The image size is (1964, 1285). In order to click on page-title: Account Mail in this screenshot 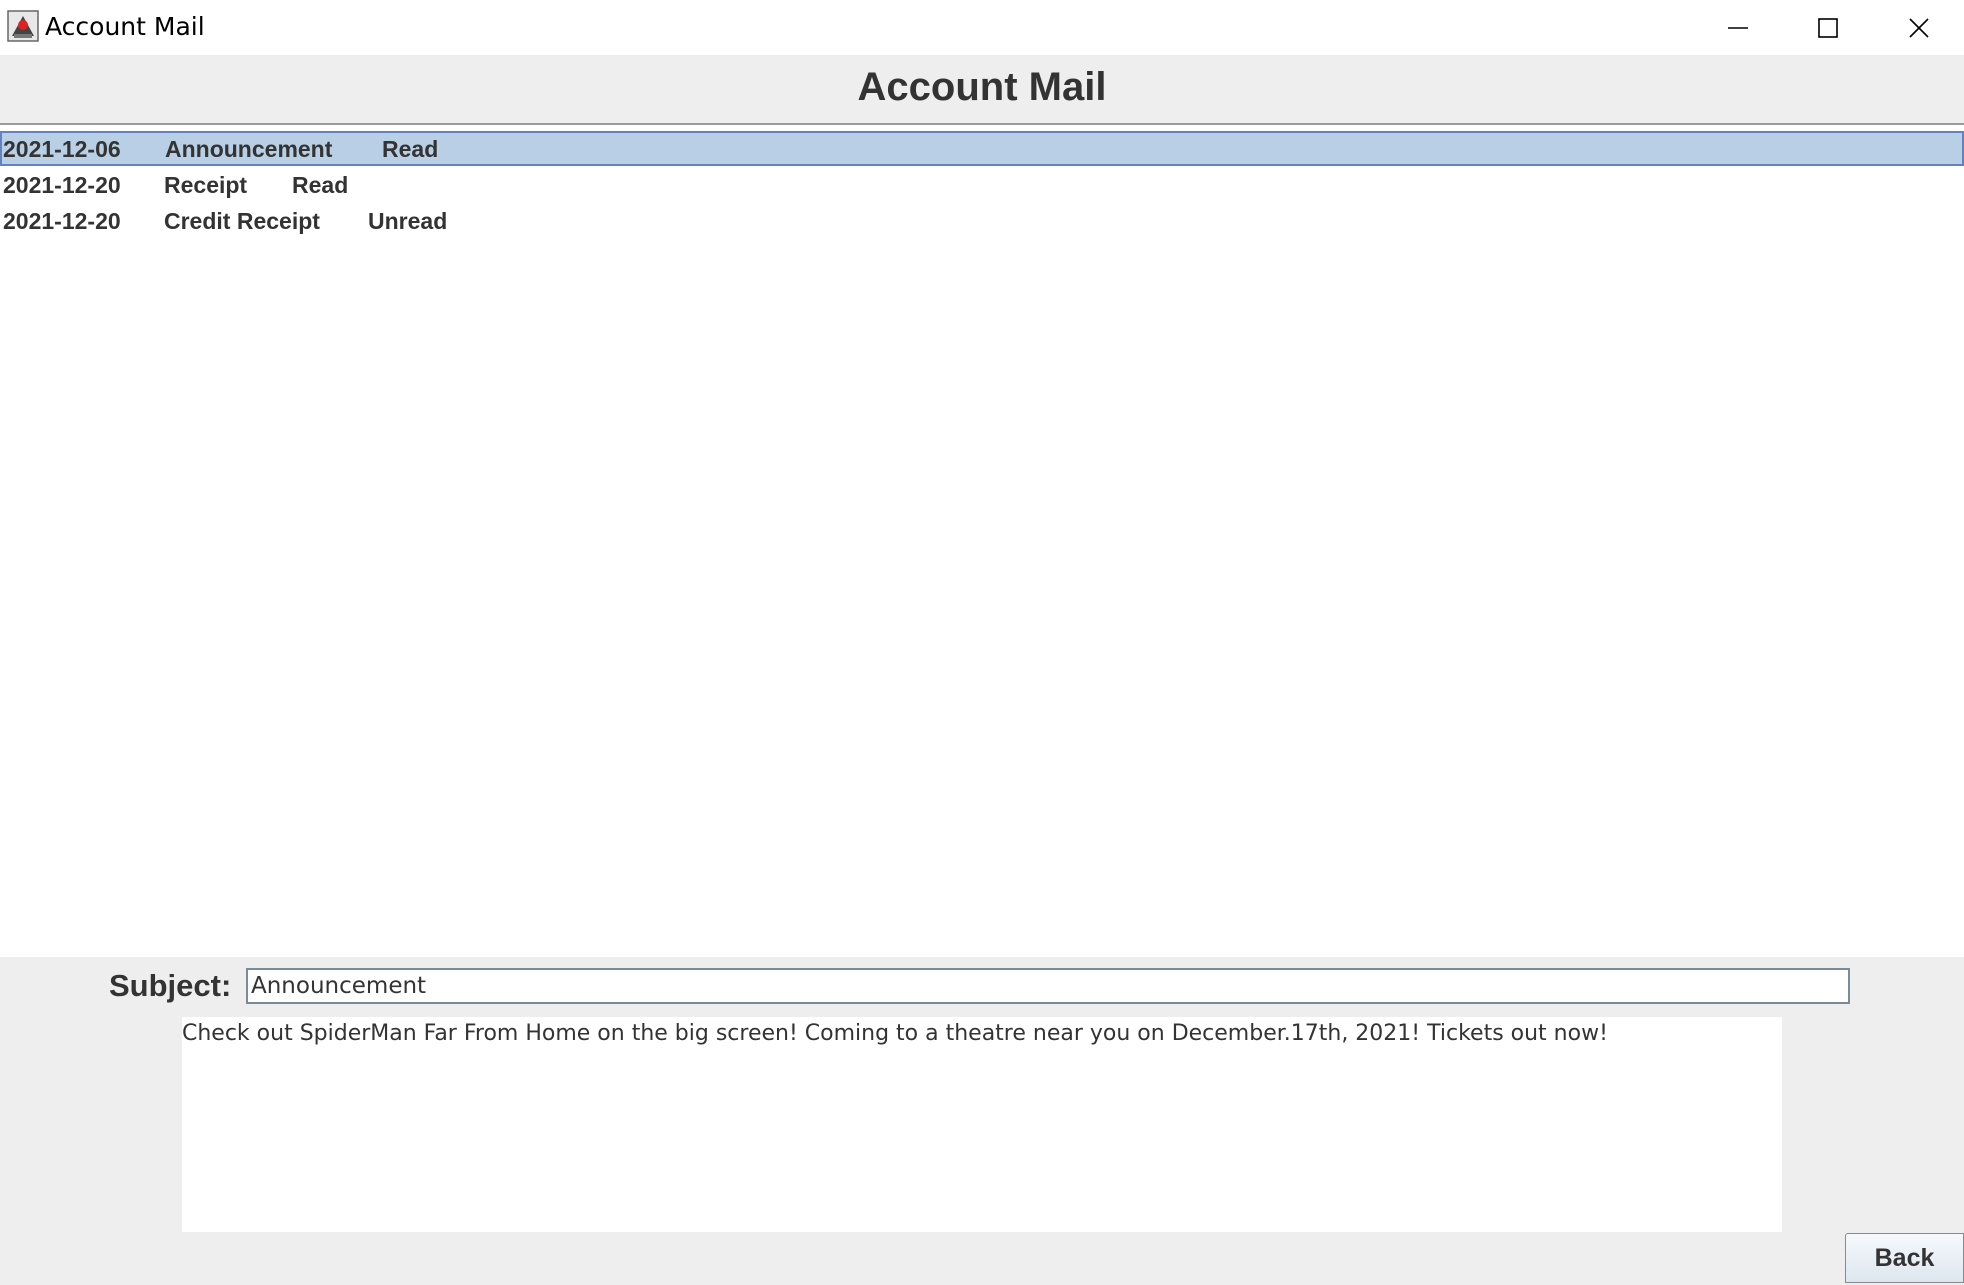, I will do `click(982, 87)`.